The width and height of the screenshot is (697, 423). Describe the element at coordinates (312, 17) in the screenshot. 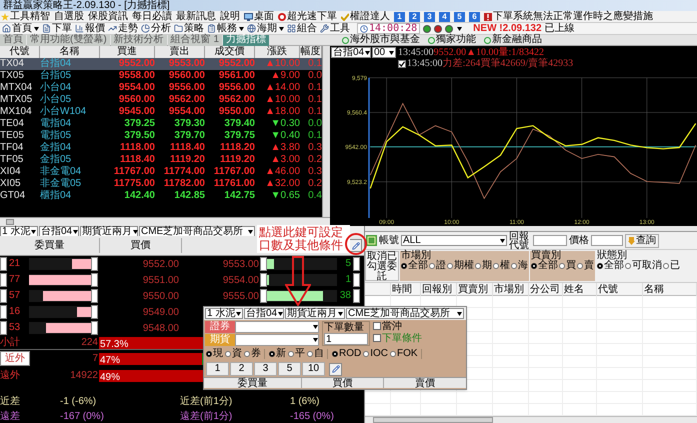

I see `menu-item: 超光速下單` at that location.